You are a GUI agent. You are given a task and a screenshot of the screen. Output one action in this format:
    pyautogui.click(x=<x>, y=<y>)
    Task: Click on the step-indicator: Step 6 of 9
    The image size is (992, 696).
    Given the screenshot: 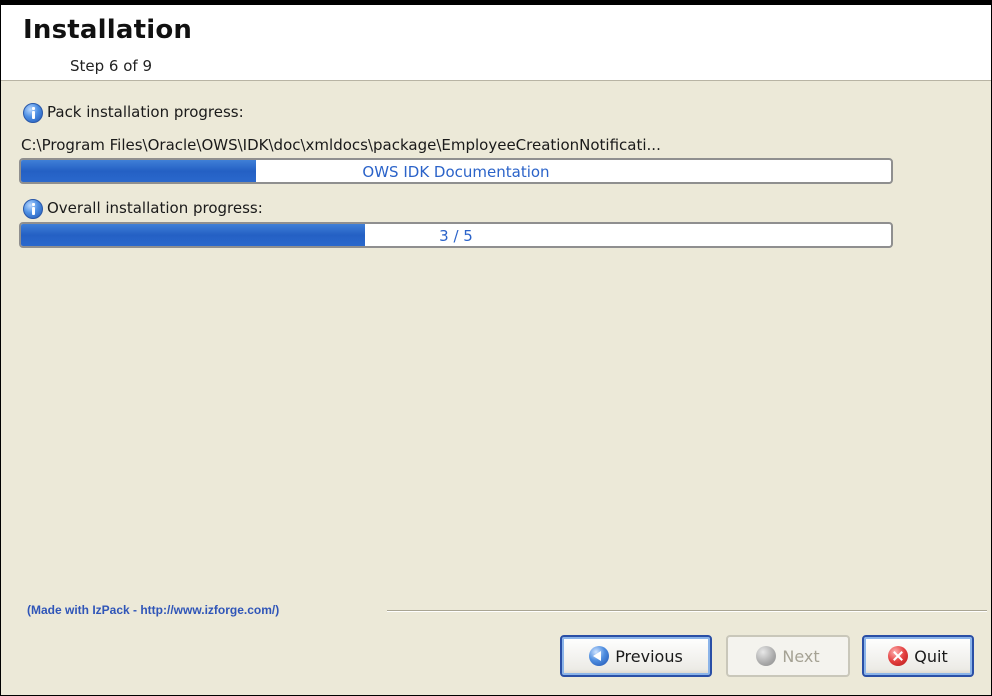 What is the action you would take?
    pyautogui.click(x=111, y=66)
    